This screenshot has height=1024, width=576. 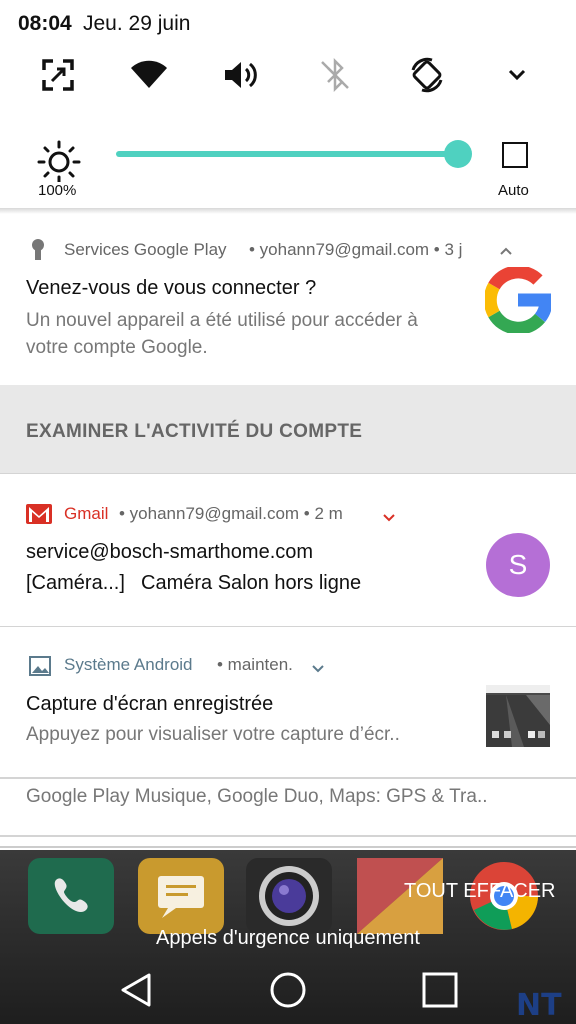 I want to click on status-bar: 08:04 Jeu. 29 juin, so click(x=288, y=23).